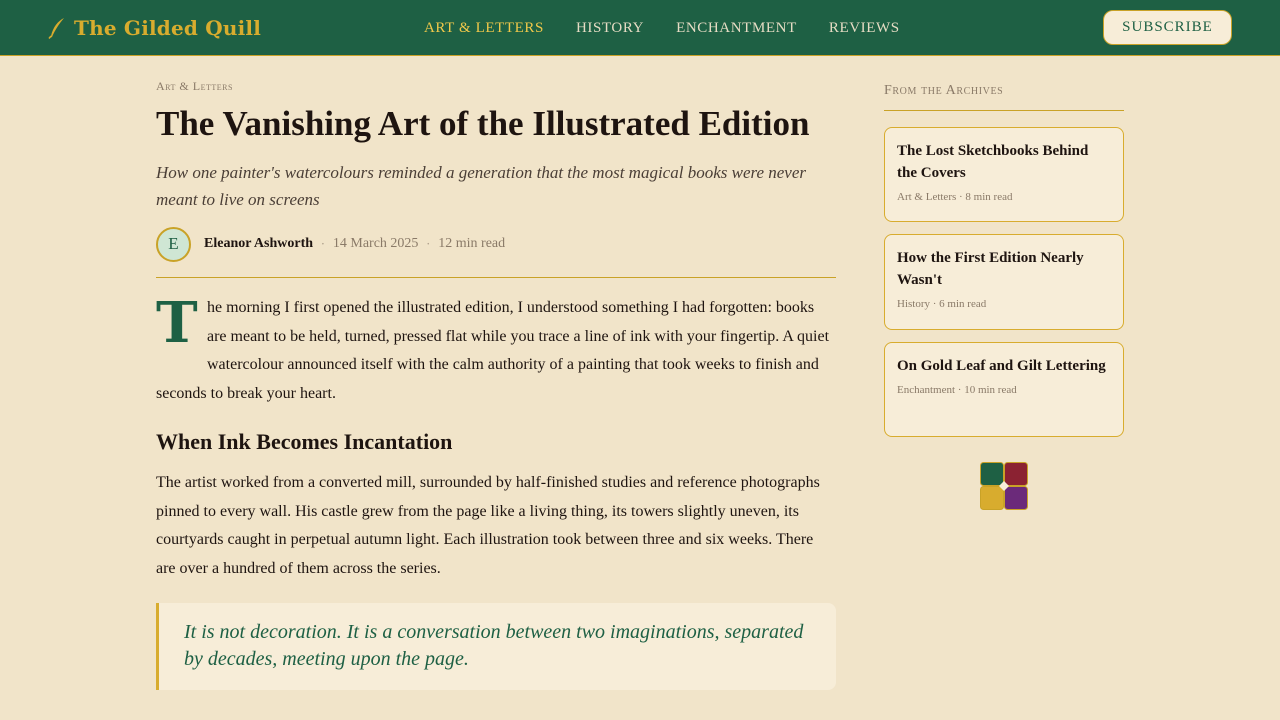 This screenshot has height=720, width=1280. What do you see at coordinates (955, 197) in the screenshot?
I see `archive-card-meta: Art & Letters · 8 min read` at bounding box center [955, 197].